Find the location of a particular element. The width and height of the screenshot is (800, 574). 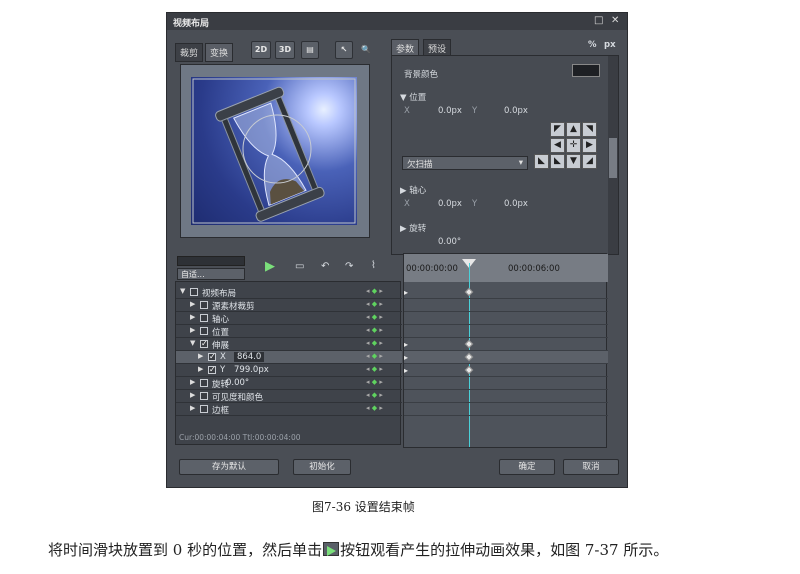

tree-row: ▶ ✓ Y 799.0px ◂ ◆ ▸ is located at coordinates (289, 370).